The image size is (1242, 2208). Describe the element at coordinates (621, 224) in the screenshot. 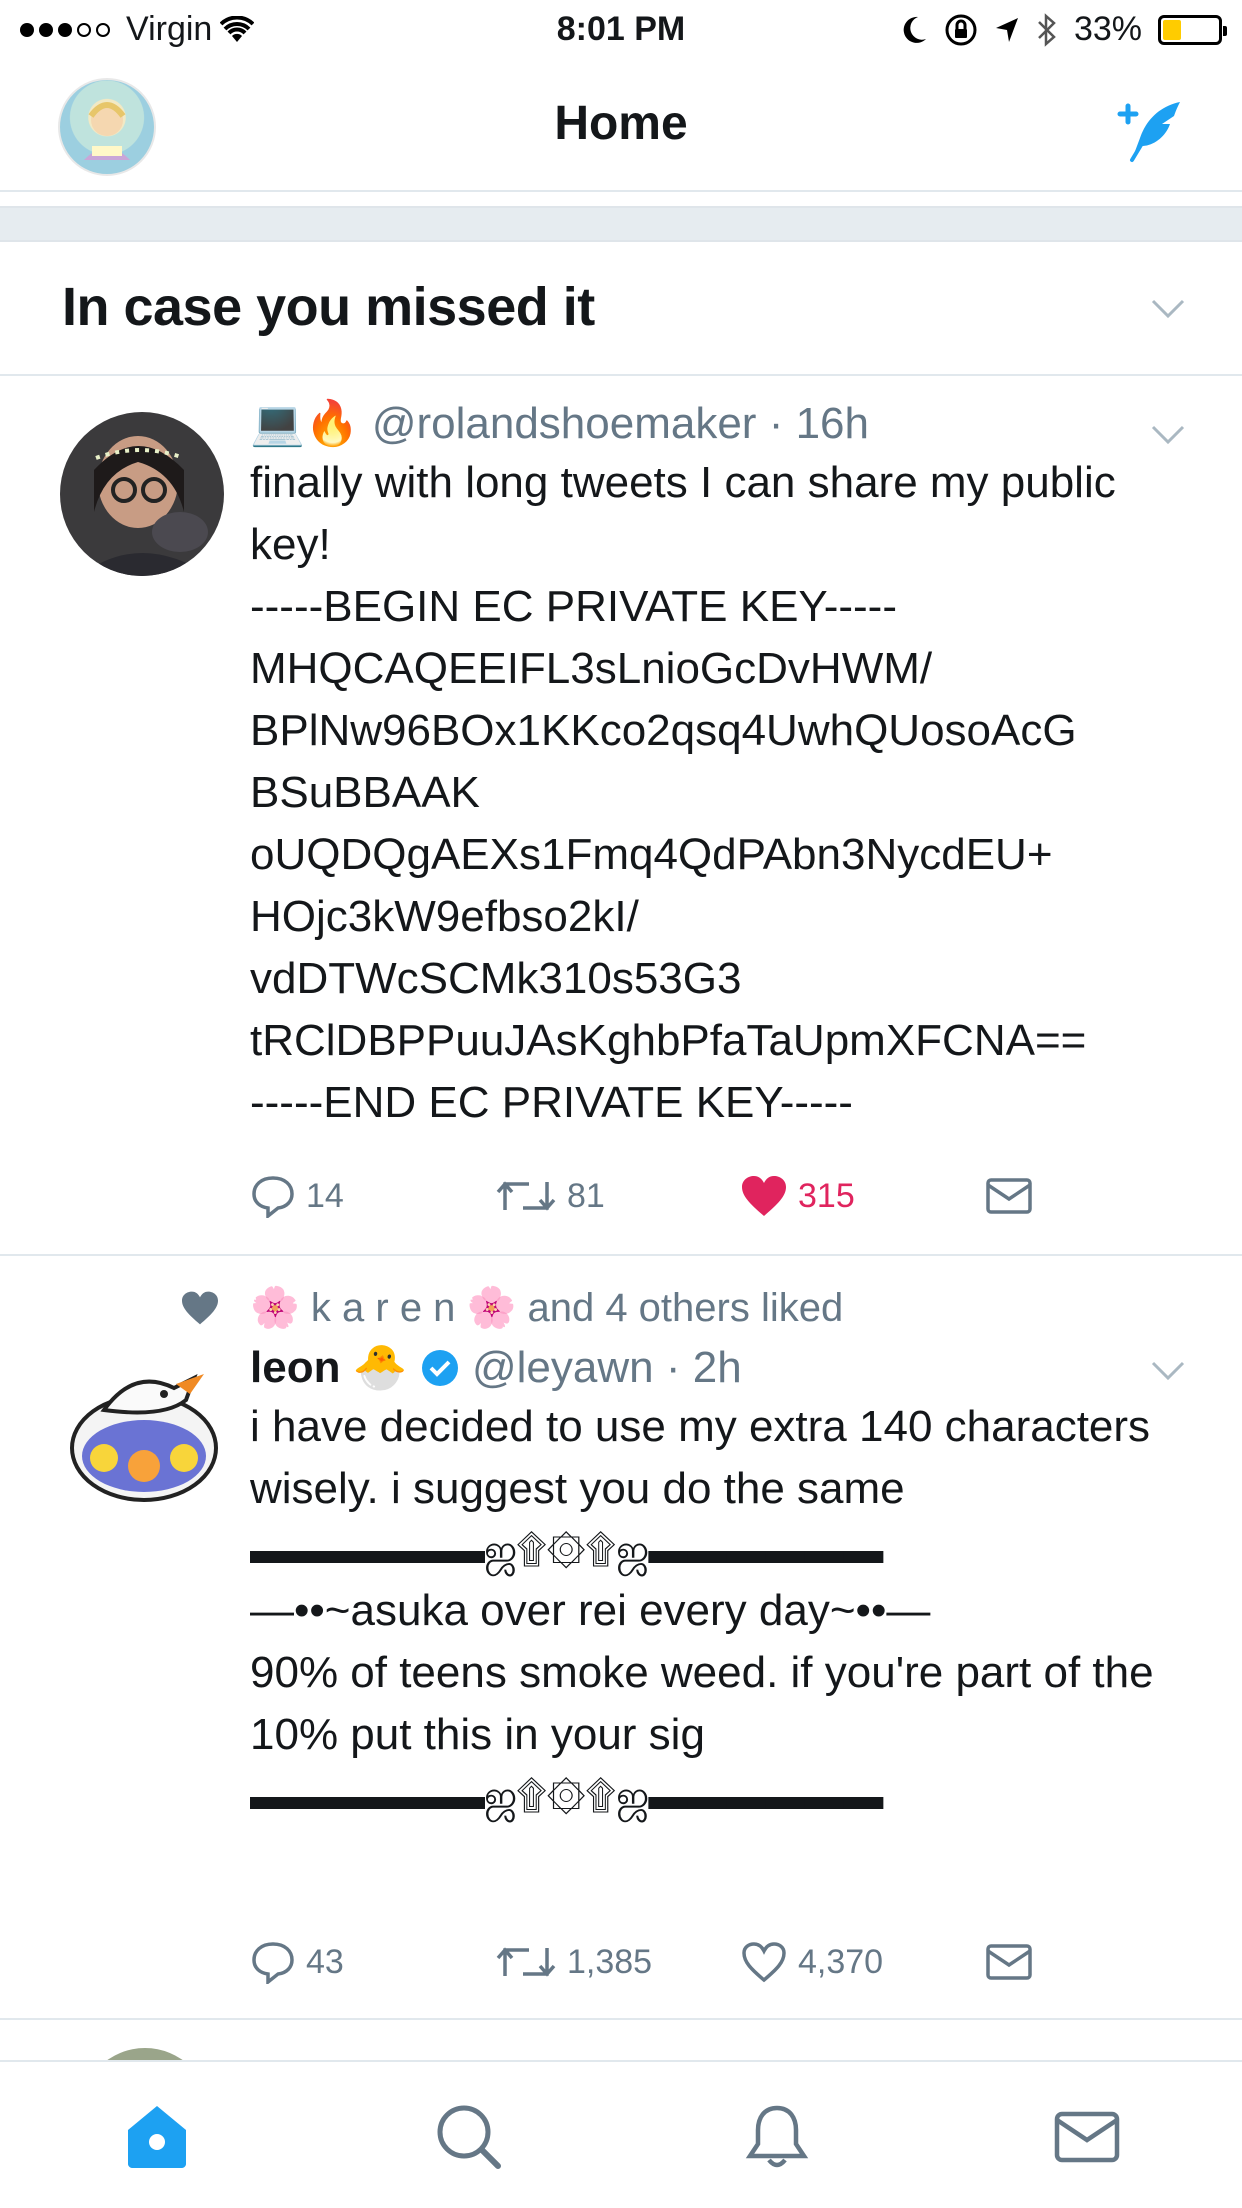

I see `timeline-gap` at that location.